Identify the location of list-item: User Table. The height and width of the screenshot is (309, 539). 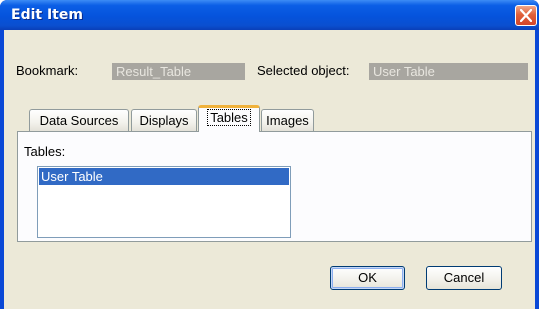
(164, 176).